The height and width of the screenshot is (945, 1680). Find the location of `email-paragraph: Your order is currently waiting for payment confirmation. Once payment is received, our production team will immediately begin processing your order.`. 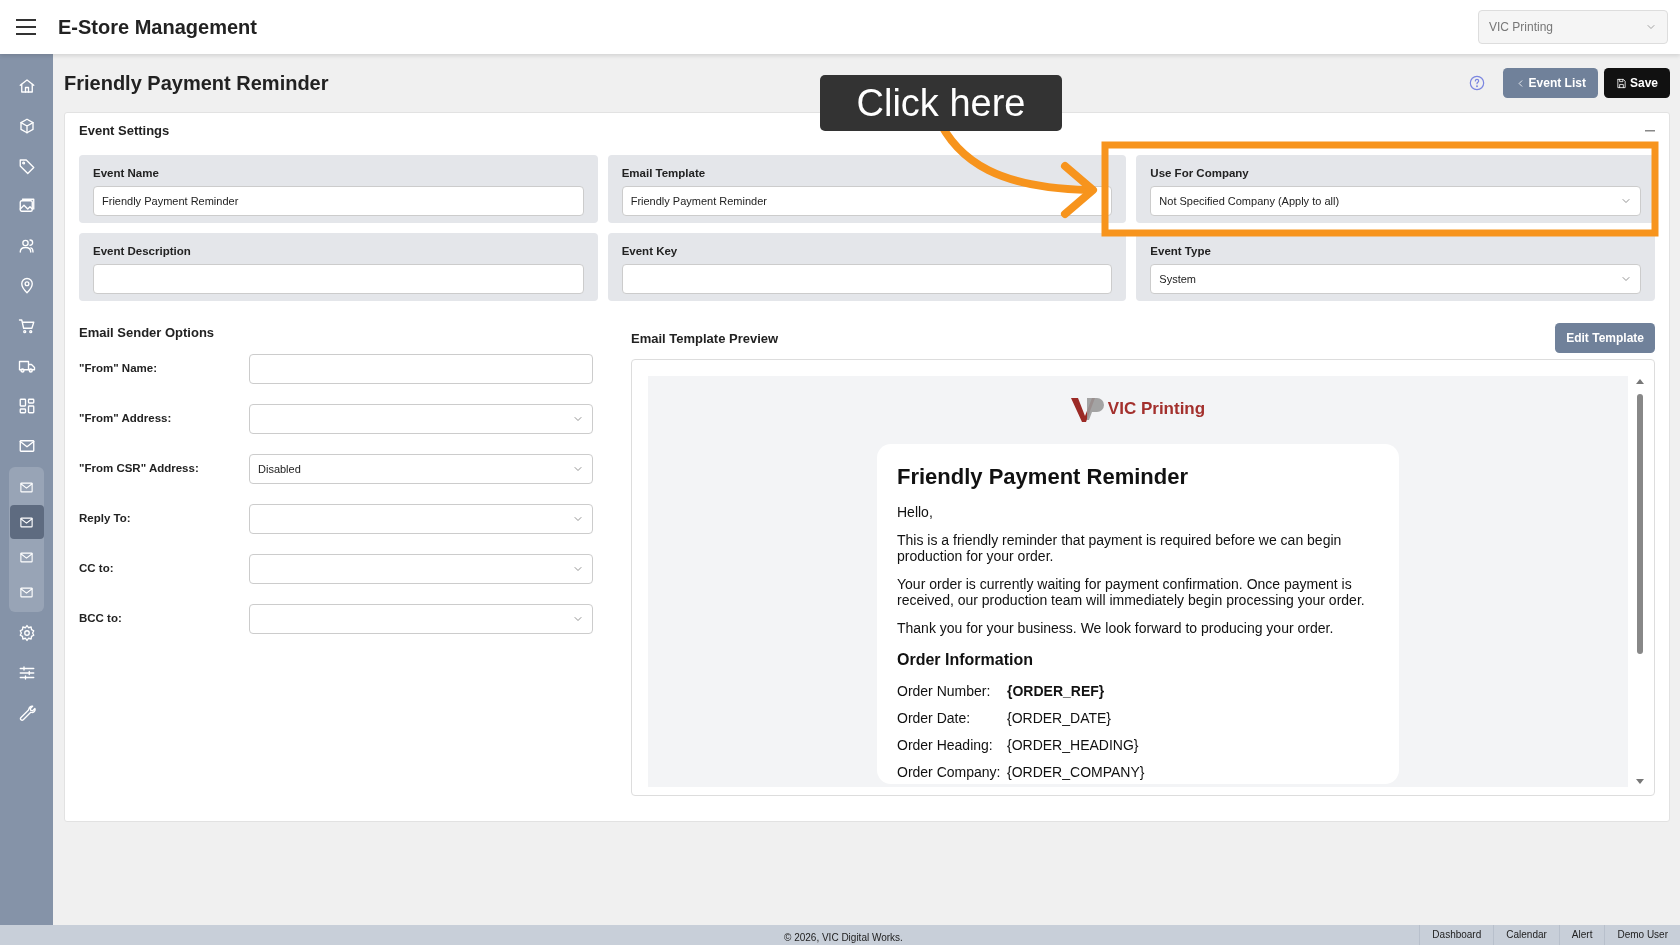

email-paragraph: Your order is currently waiting for payment confirmation. Once payment is received, our production team will immediately begin processing your order. is located at coordinates (1131, 591).